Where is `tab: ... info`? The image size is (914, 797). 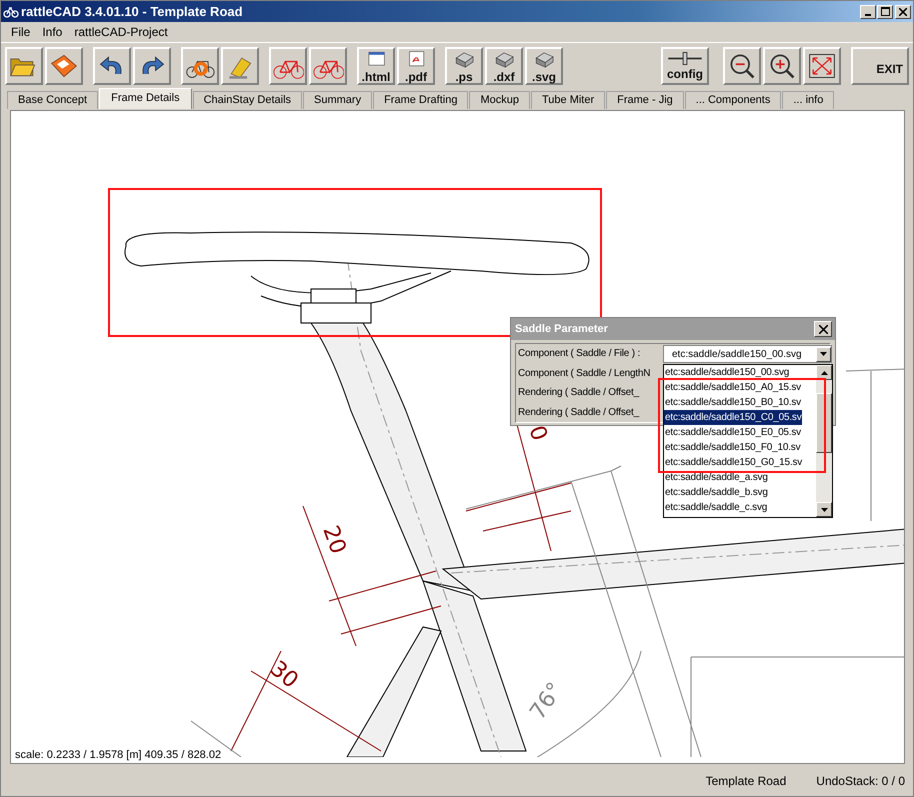
tab: ... info is located at coordinates (808, 100).